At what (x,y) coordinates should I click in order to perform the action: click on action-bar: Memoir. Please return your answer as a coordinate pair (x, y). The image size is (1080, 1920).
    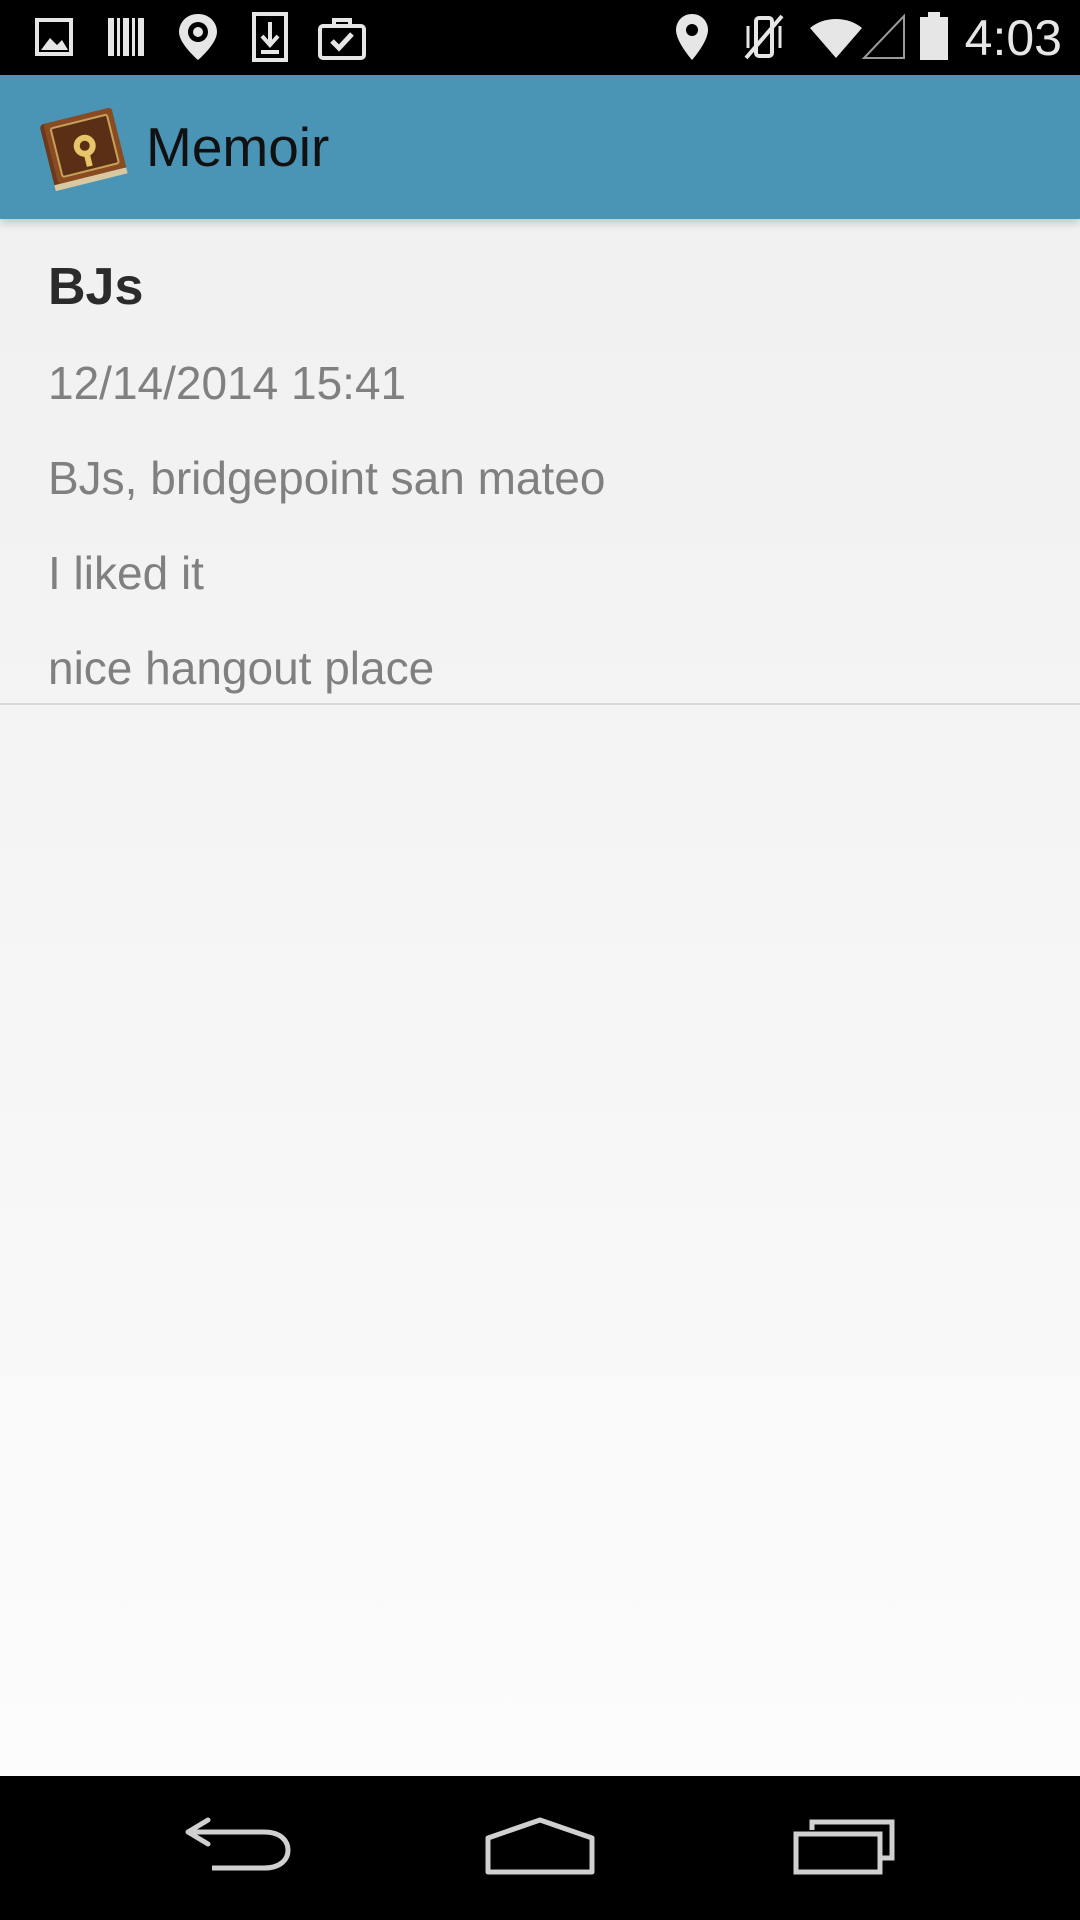
    Looking at the image, I should click on (540, 147).